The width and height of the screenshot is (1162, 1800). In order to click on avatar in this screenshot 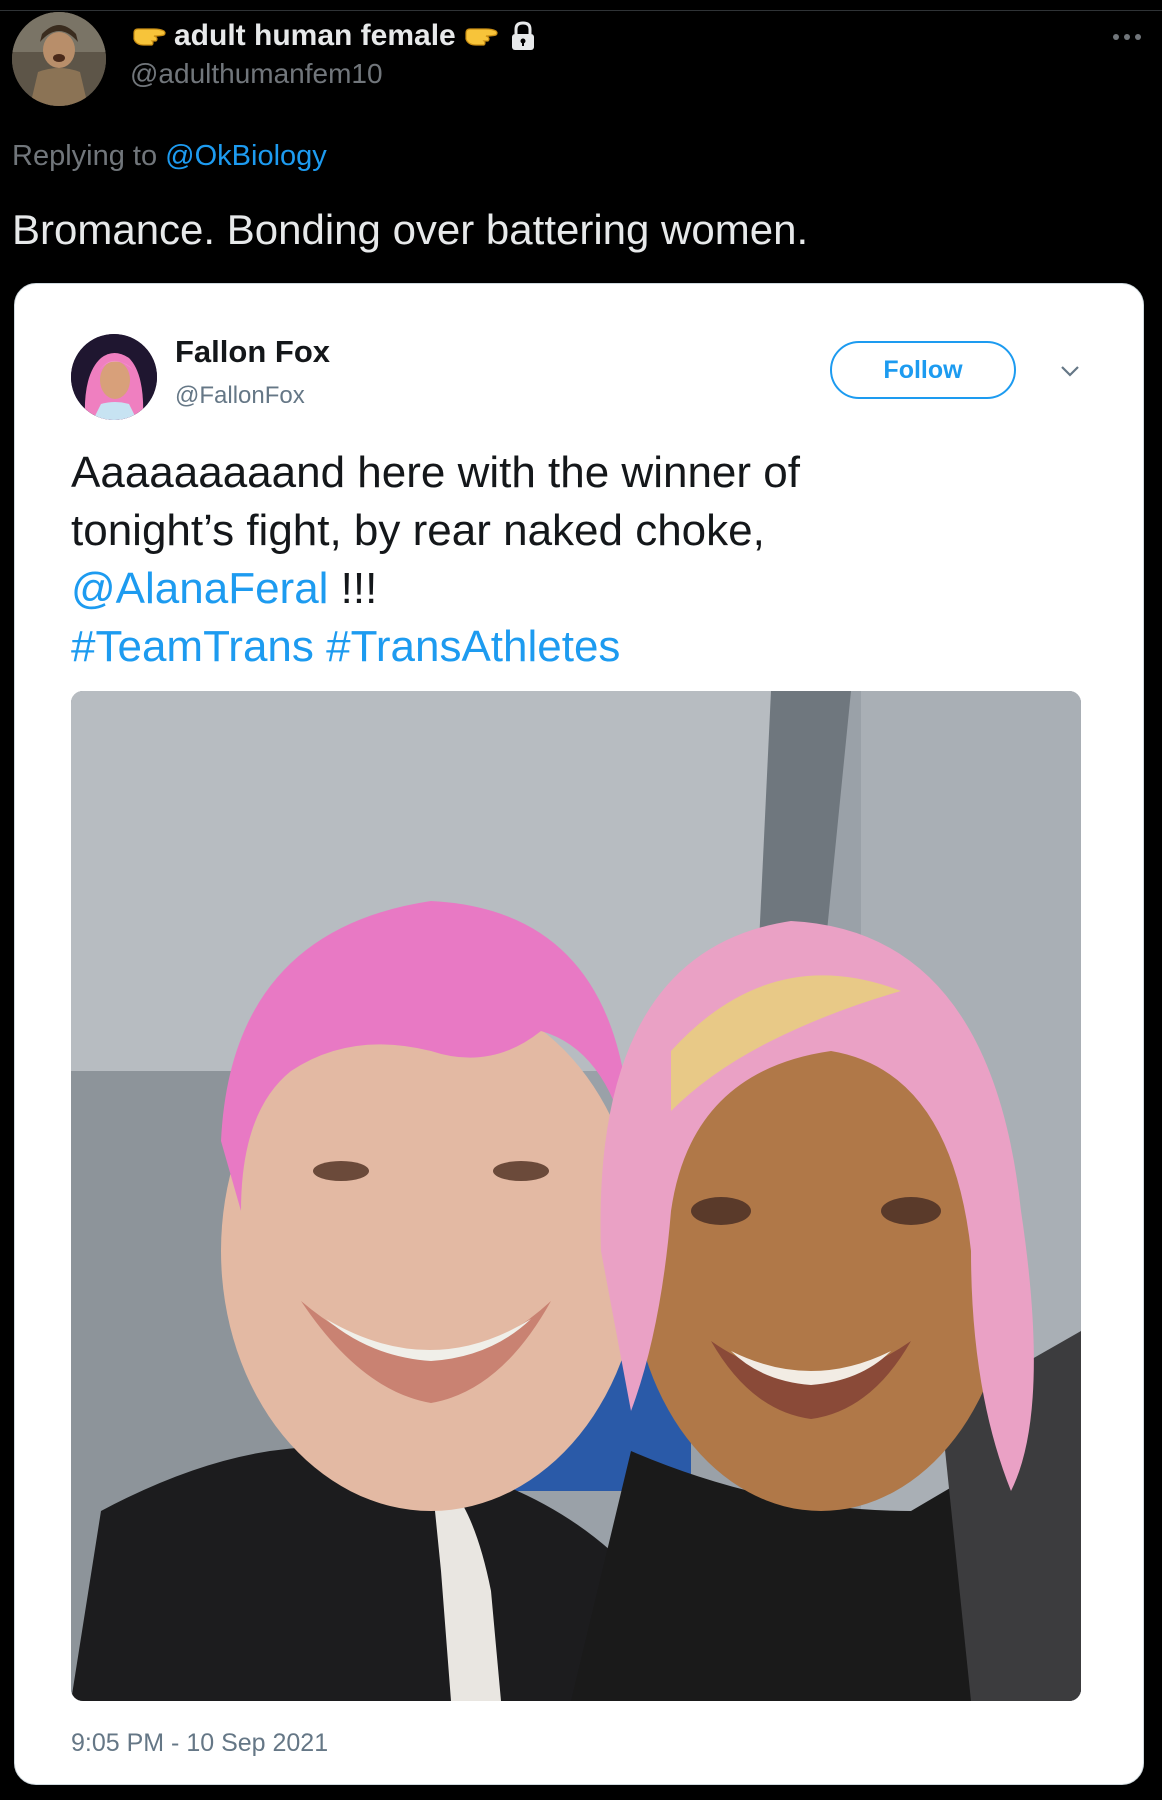, I will do `click(59, 59)`.